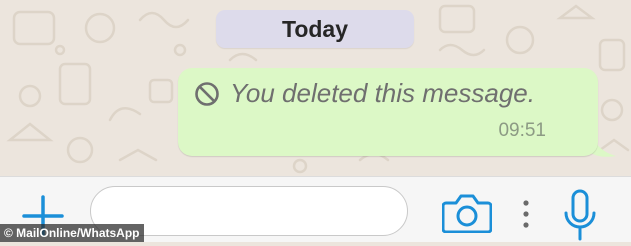 The height and width of the screenshot is (246, 631). I want to click on deleted-message-text: You deleted this message., so click(382, 93).